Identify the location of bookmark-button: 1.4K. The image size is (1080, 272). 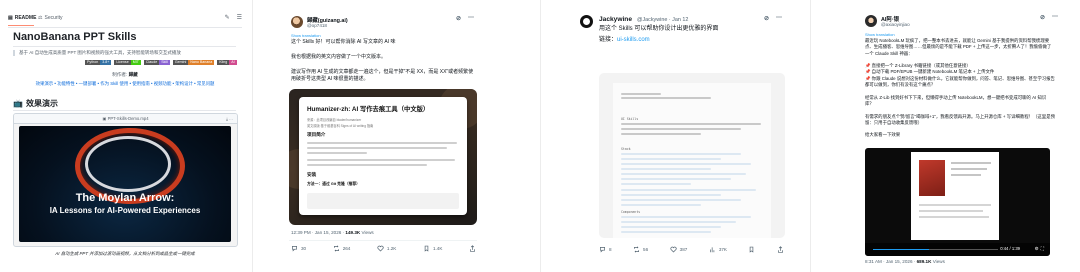
(432, 248).